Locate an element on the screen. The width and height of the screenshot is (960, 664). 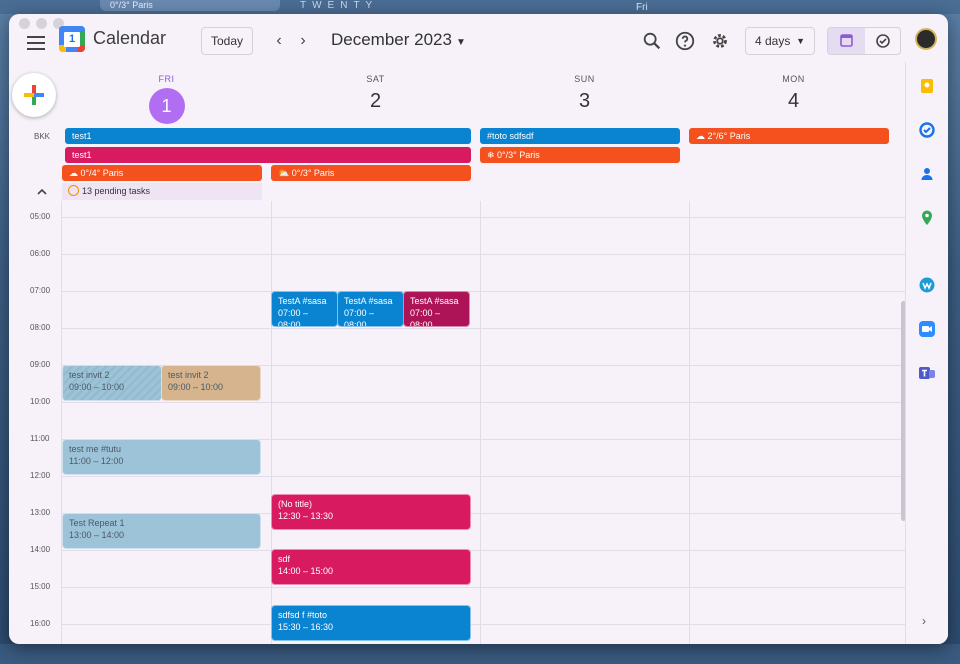
hour-label: 12:00 is located at coordinates (40, 475).